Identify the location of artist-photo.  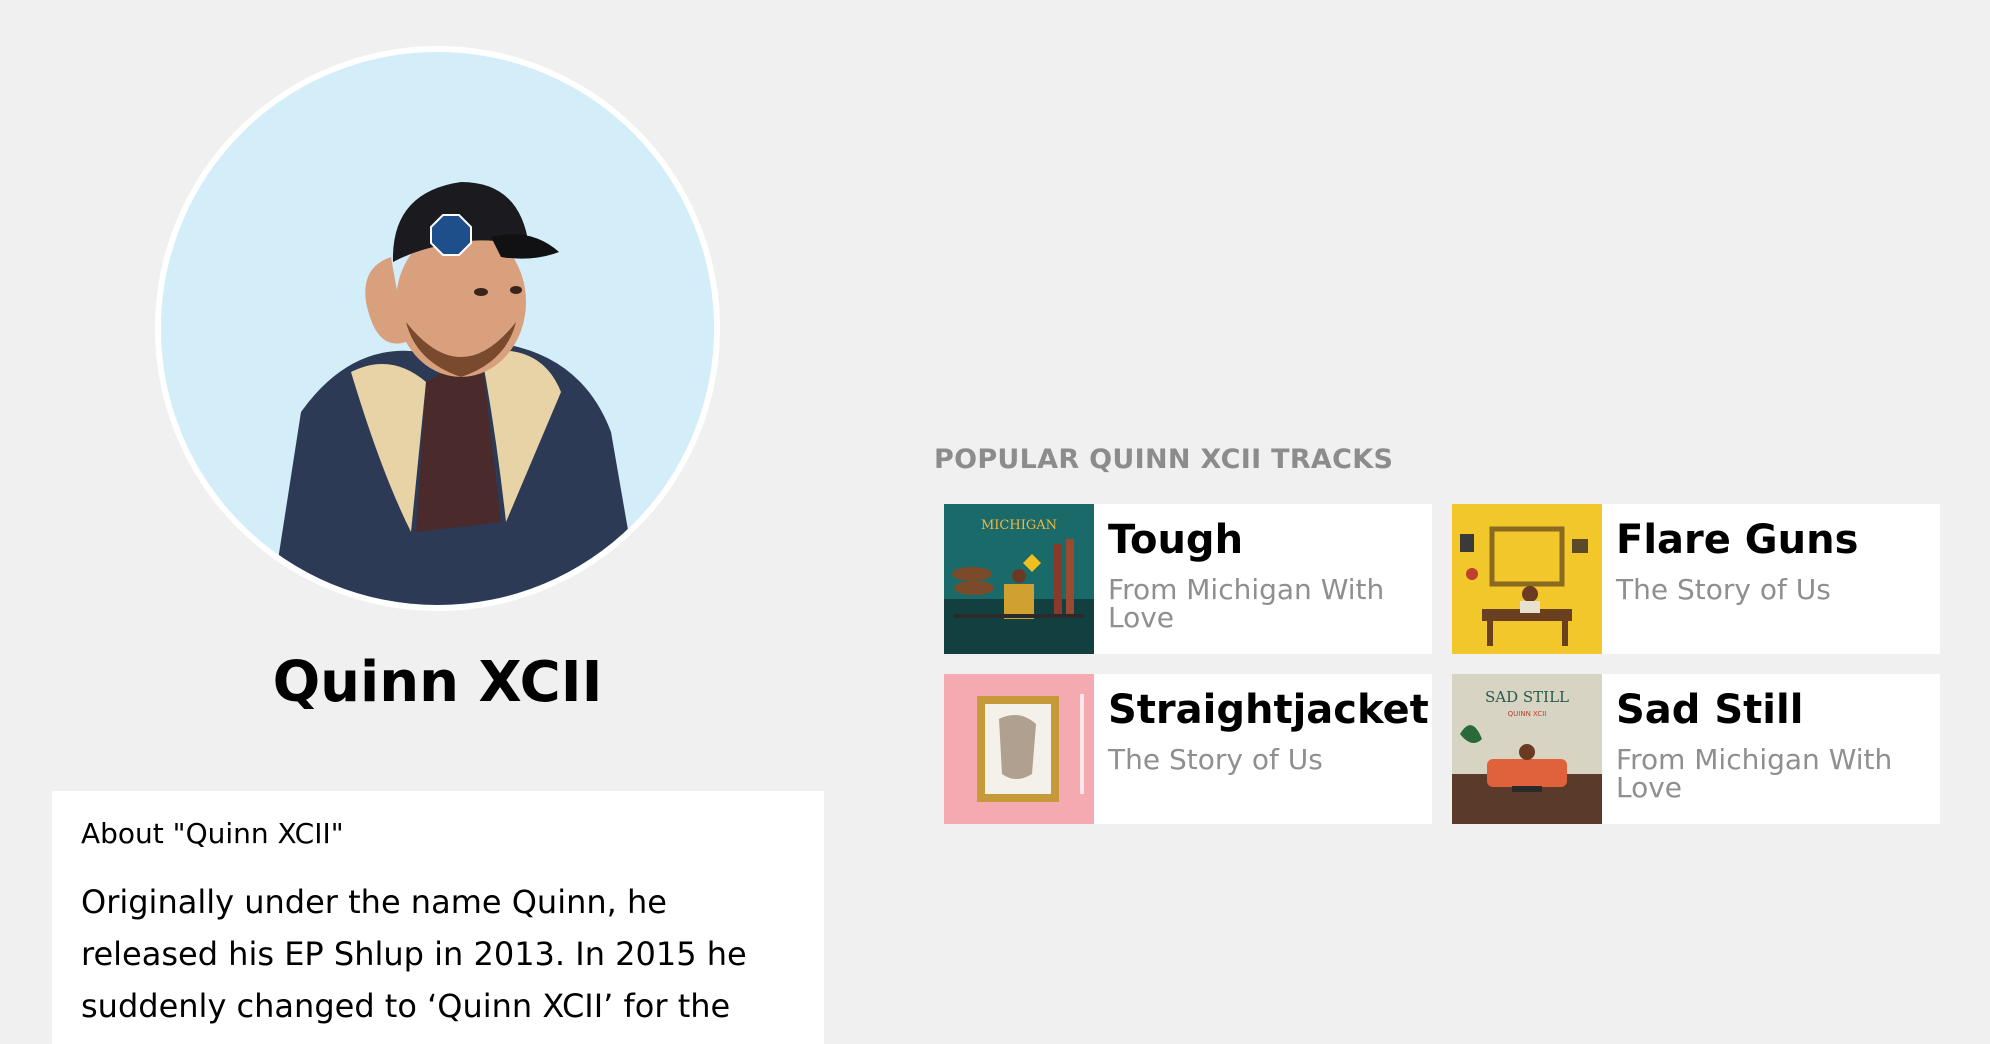
(437, 328).